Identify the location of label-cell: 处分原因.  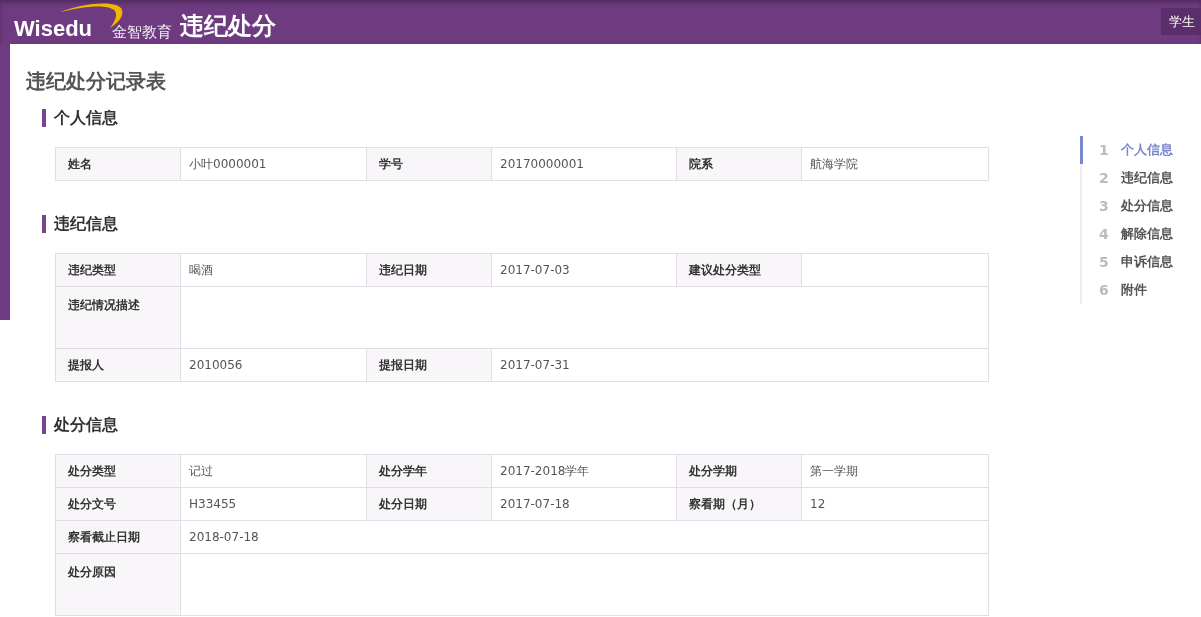
(118, 585).